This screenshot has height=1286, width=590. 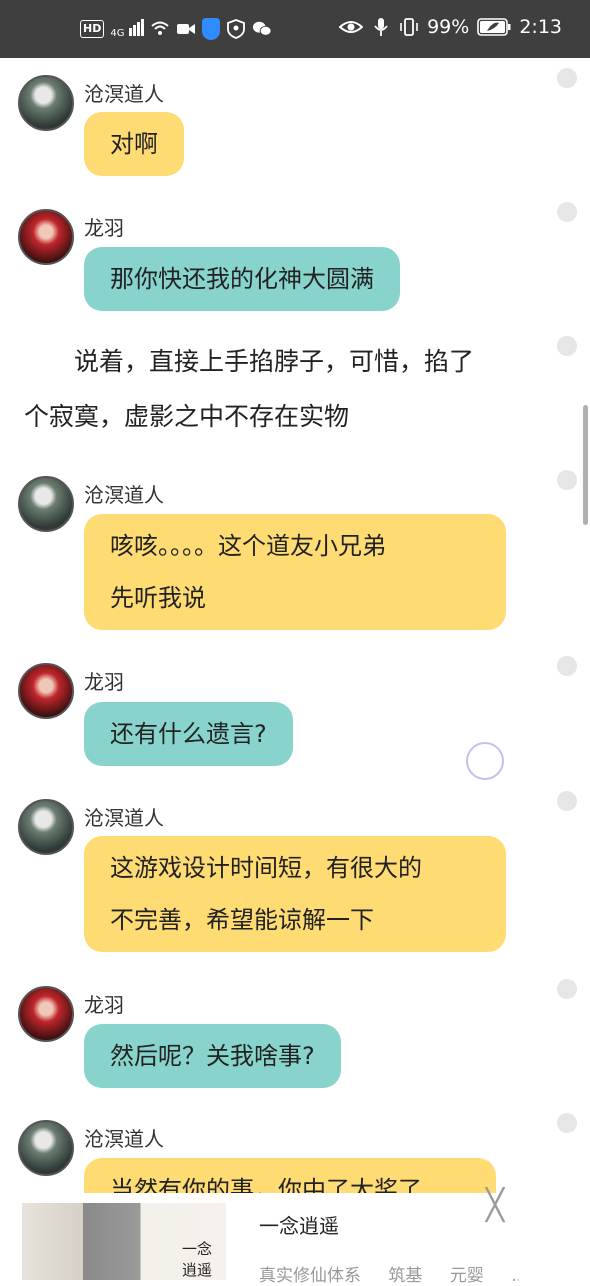 I want to click on scrollbar-thumb, so click(x=585, y=465).